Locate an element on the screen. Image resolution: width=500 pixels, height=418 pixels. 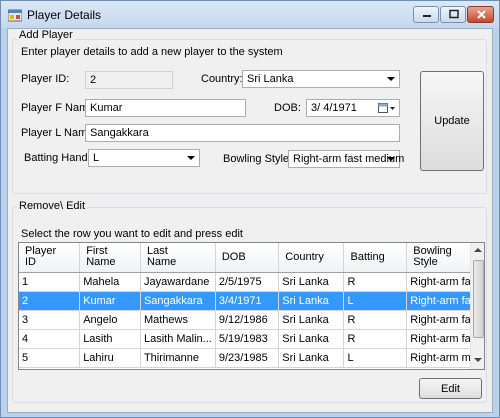
minimize-icon is located at coordinates (427, 16).